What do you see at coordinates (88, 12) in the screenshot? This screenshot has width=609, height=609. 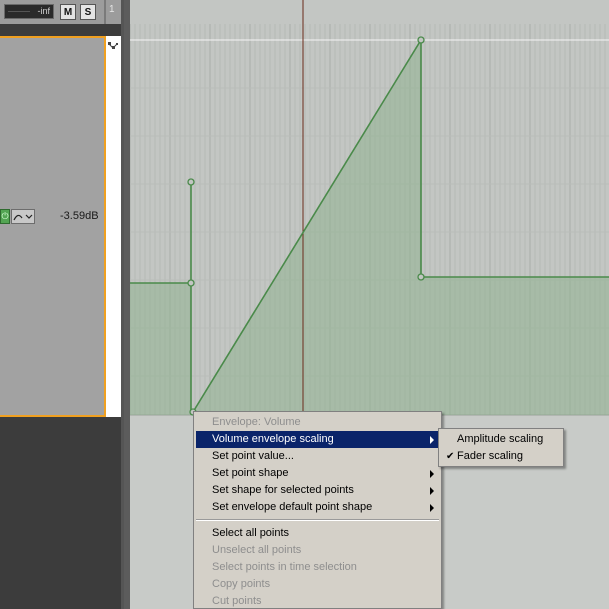 I see `solo-button: S` at bounding box center [88, 12].